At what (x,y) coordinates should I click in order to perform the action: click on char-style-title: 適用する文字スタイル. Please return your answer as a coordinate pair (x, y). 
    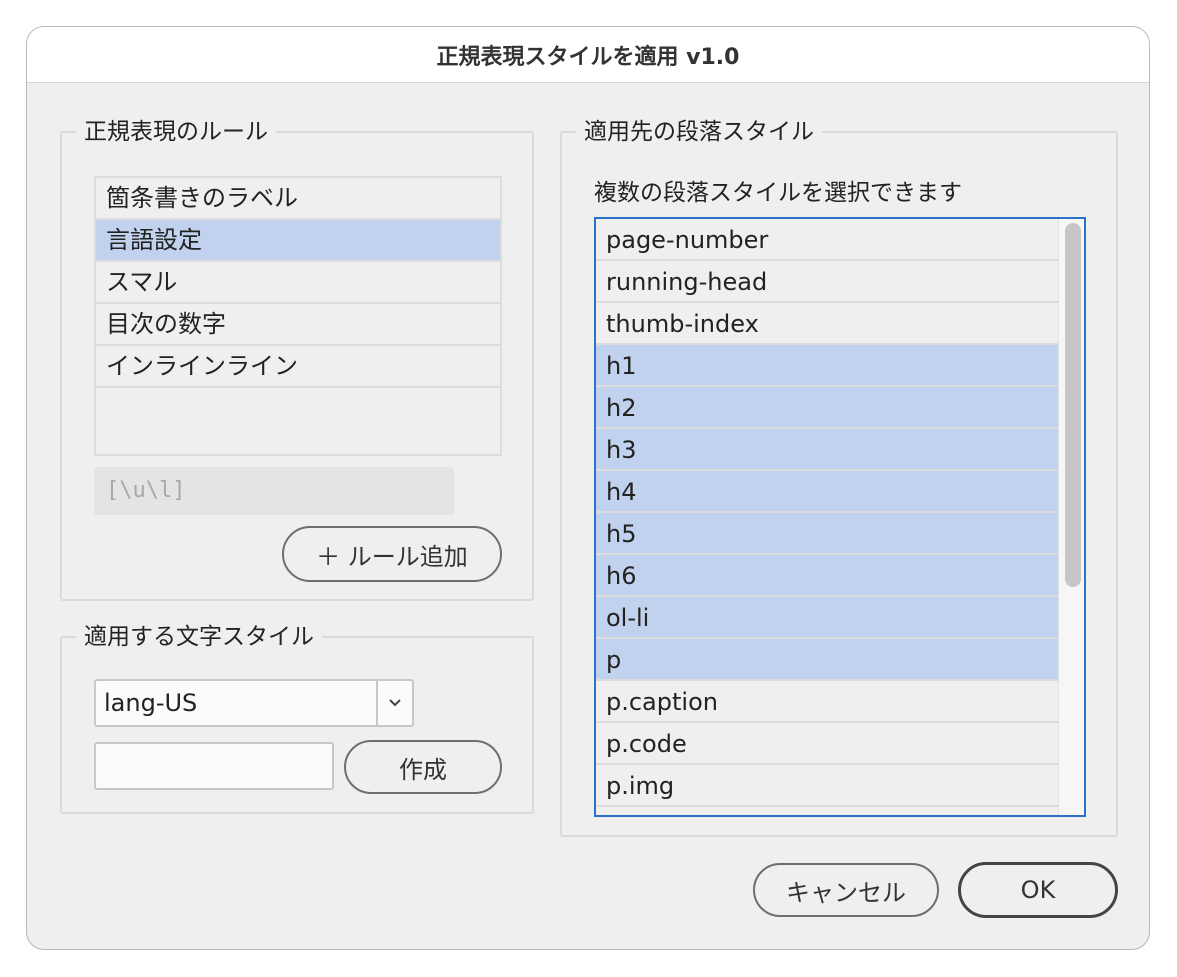
    Looking at the image, I should click on (199, 637).